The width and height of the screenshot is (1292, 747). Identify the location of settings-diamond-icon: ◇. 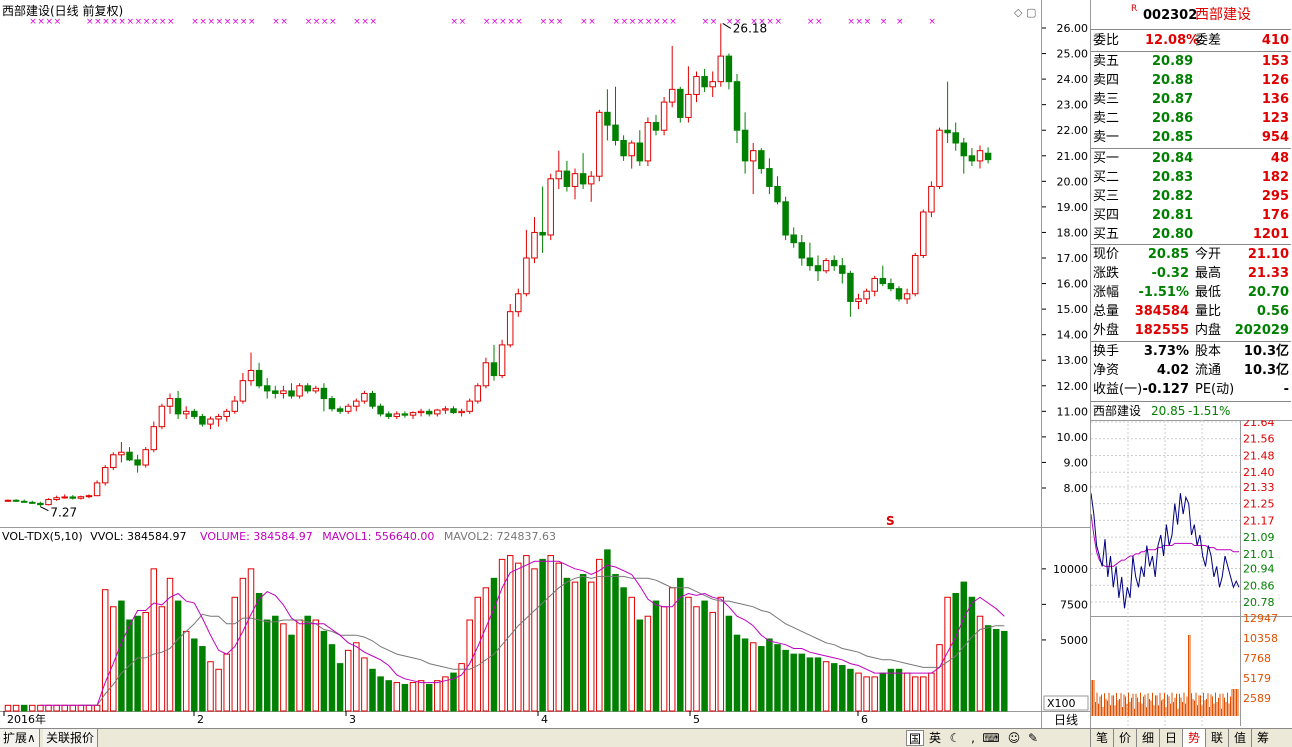
(1018, 12).